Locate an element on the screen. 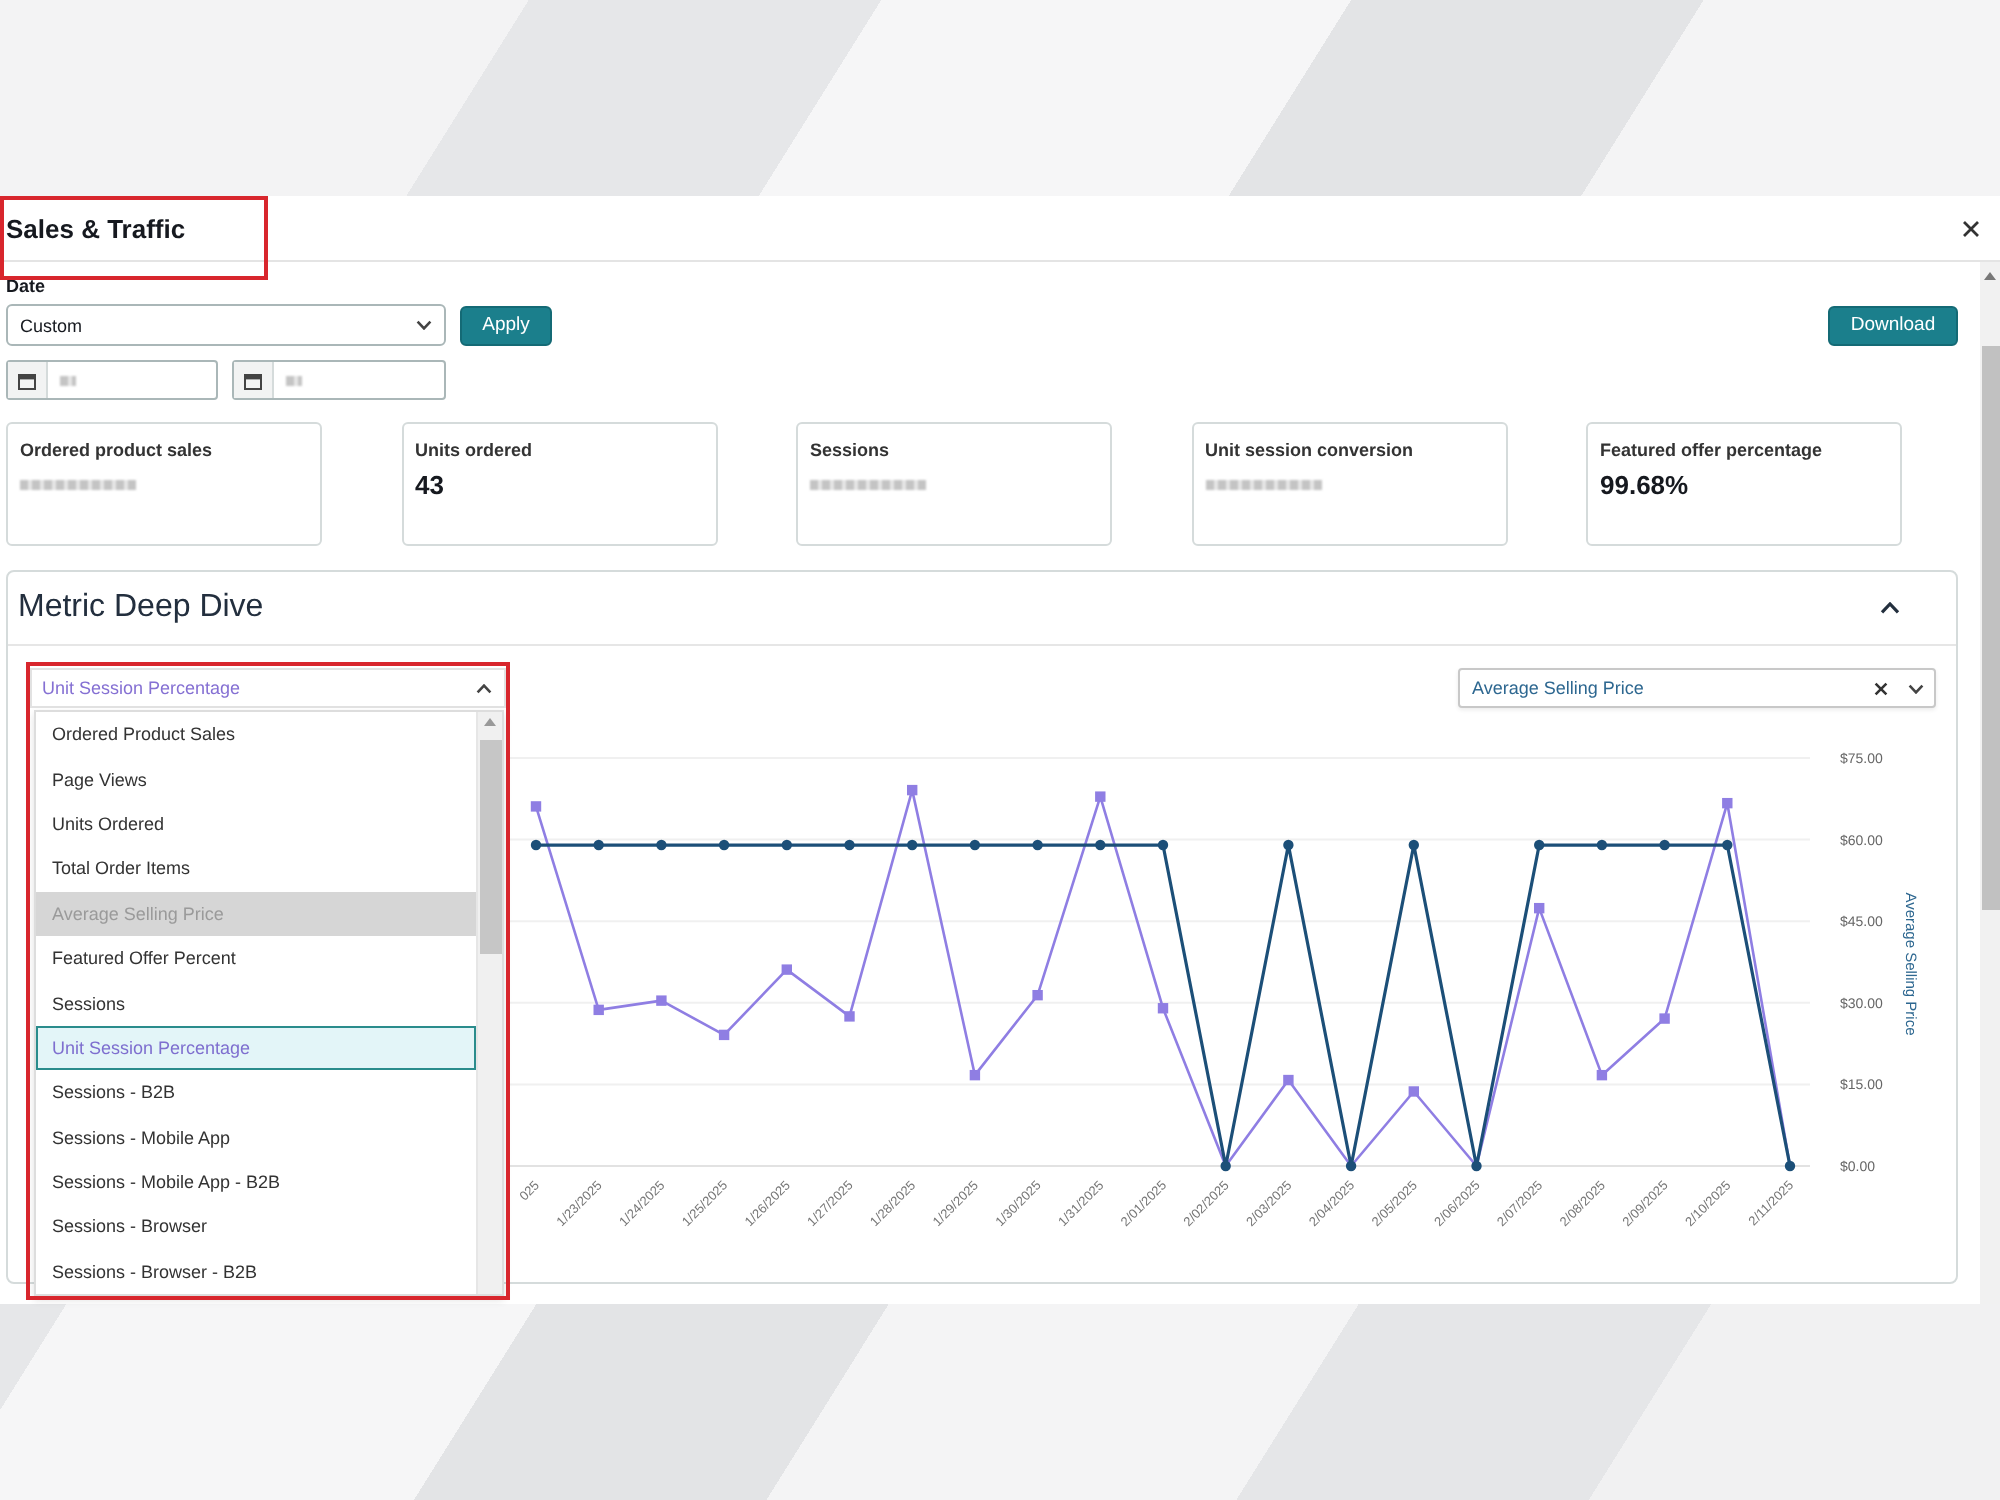 Image resolution: width=2000 pixels, height=1500 pixels. dropdown-option: Total Order Items is located at coordinates (256, 869).